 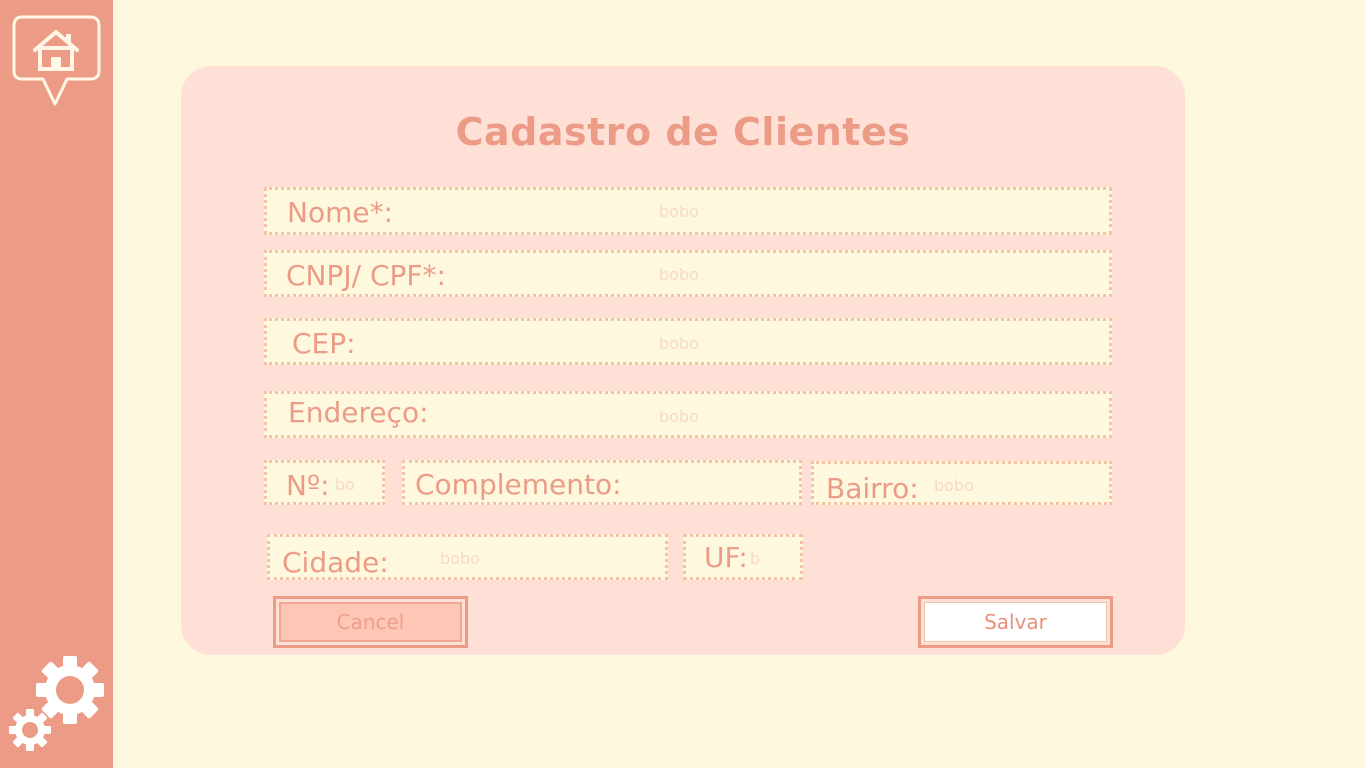 I want to click on endereco-label: Endereço:, so click(x=358, y=412).